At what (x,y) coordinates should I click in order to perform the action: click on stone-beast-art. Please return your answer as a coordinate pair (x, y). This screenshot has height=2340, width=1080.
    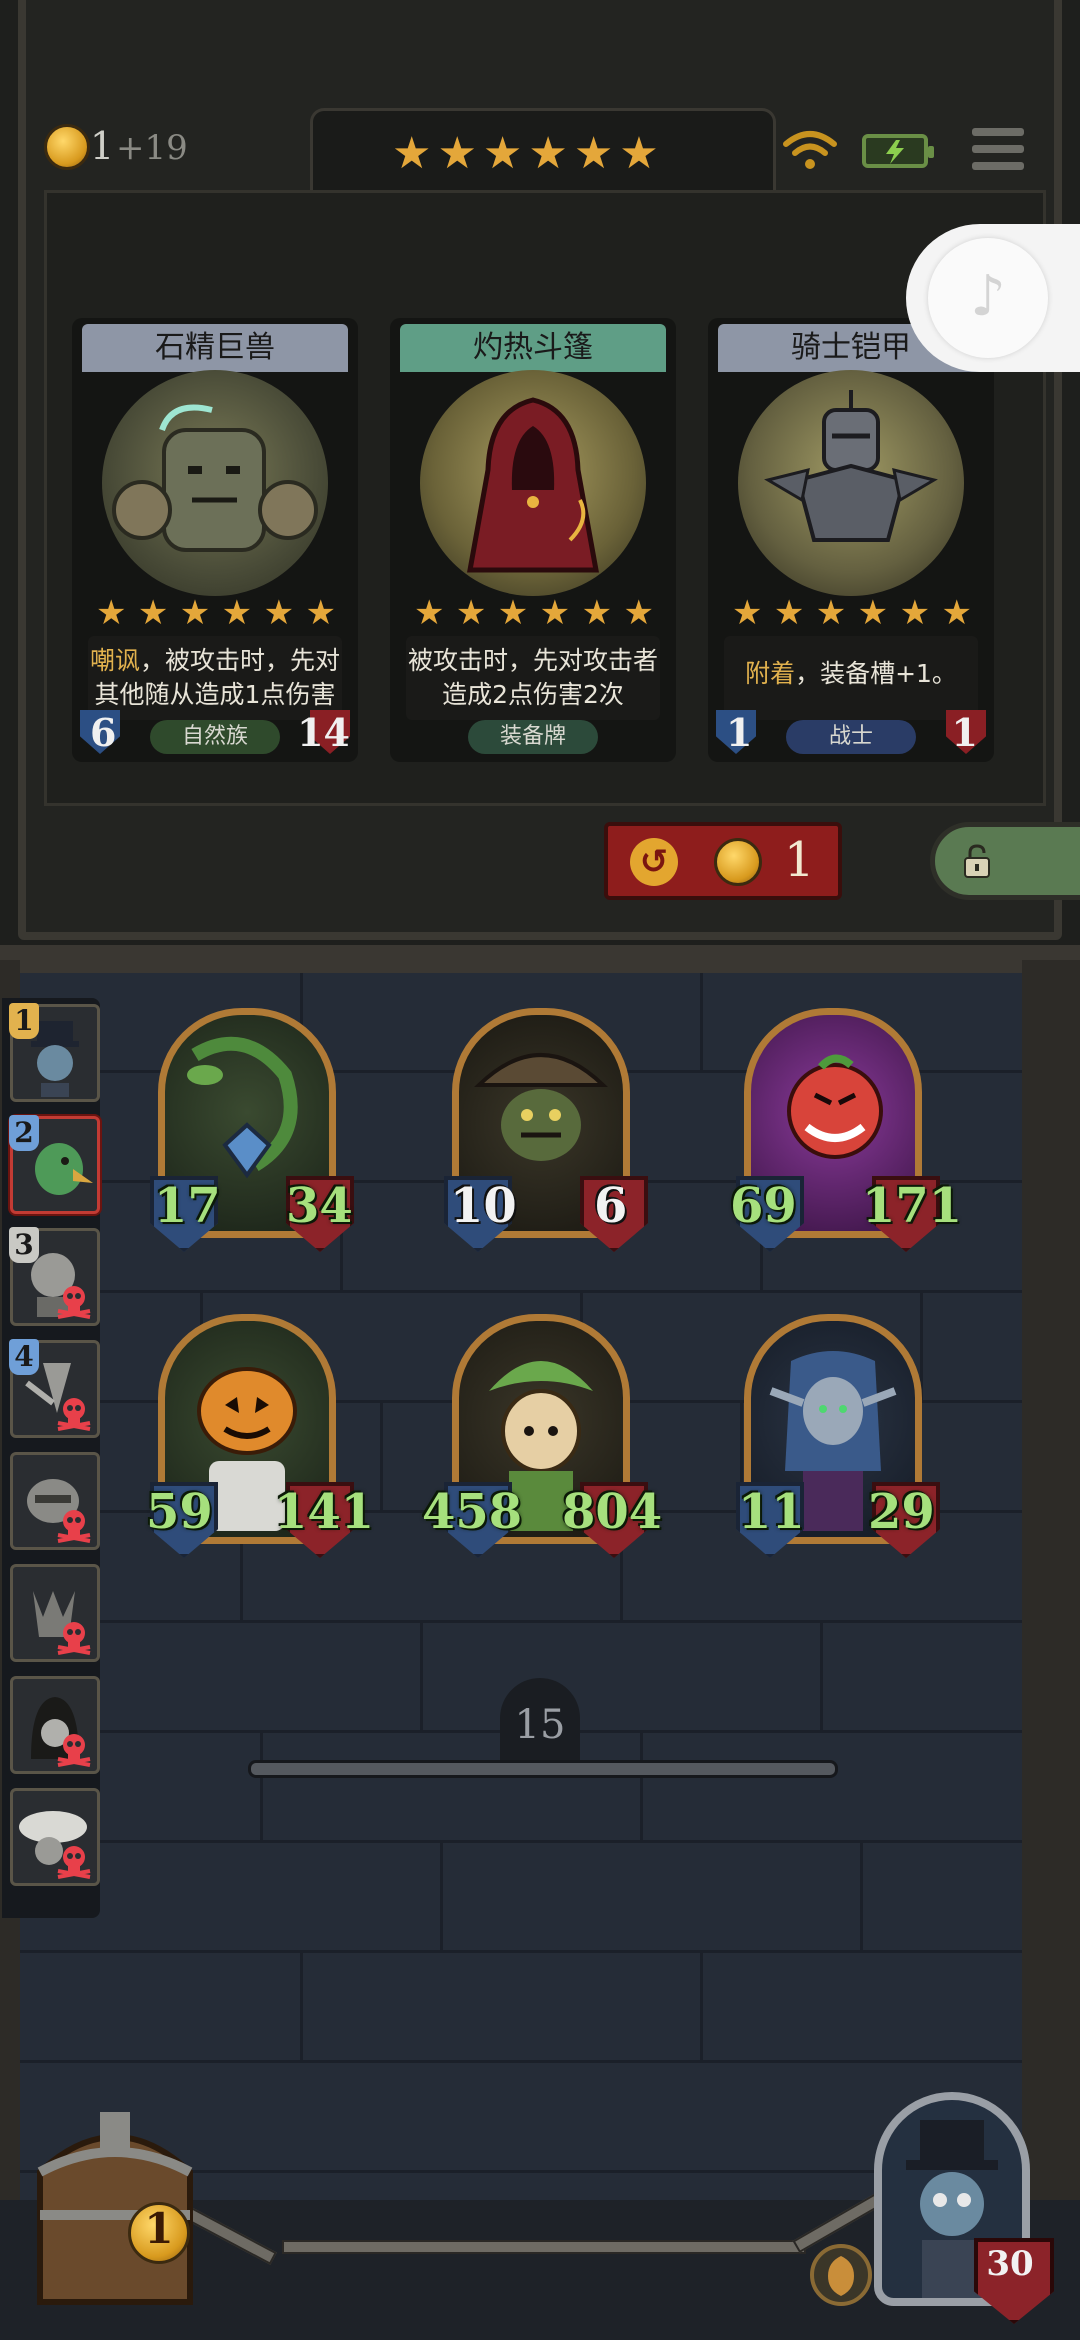
    Looking at the image, I should click on (215, 483).